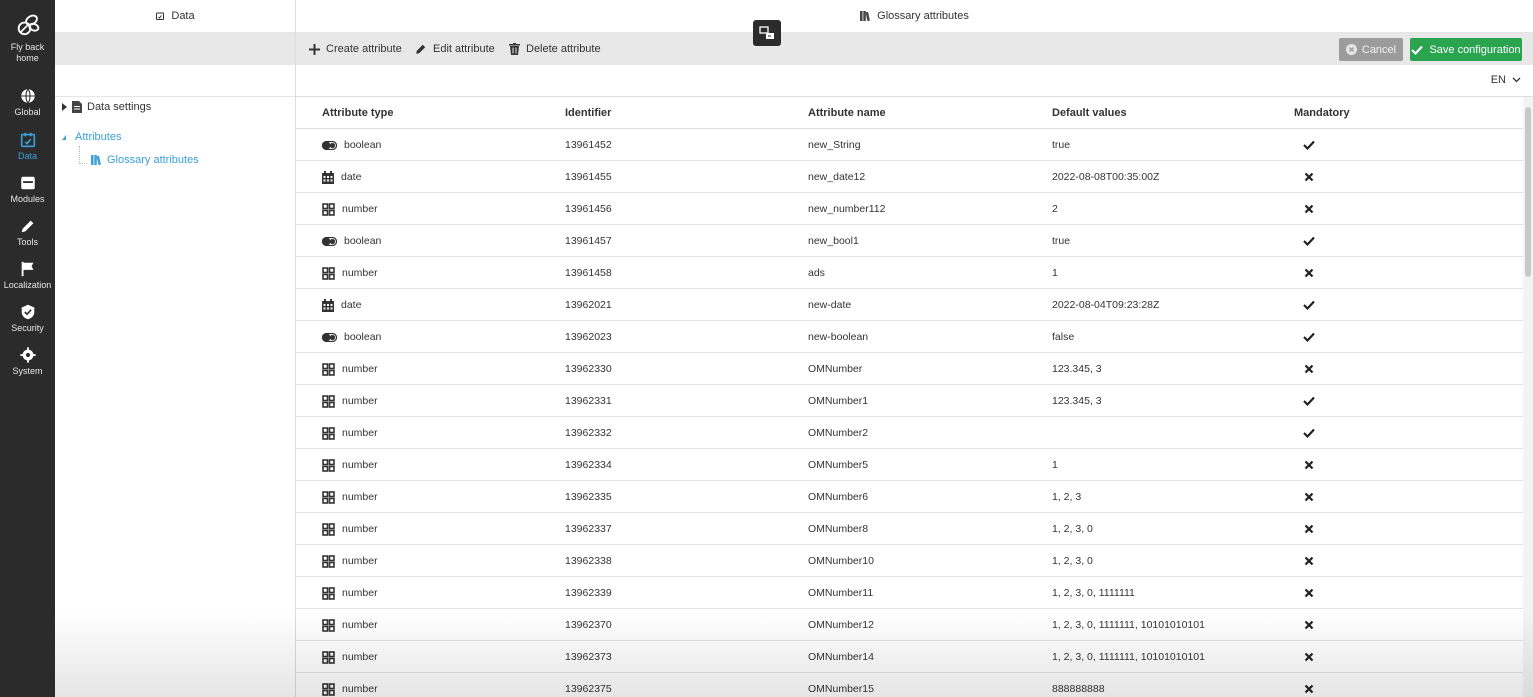 The width and height of the screenshot is (1533, 697). Describe the element at coordinates (909, 369) in the screenshot. I see `table-row: number 13962330 OMNumber 123.345, 3` at that location.